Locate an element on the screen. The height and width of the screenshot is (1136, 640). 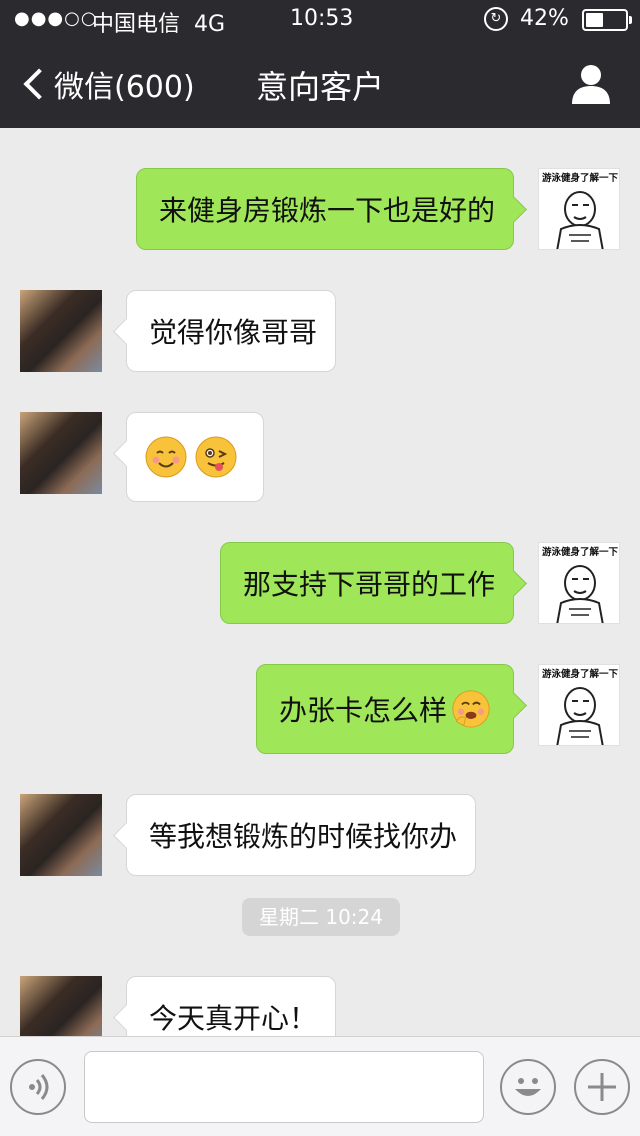
battery-icon is located at coordinates (607, 20).